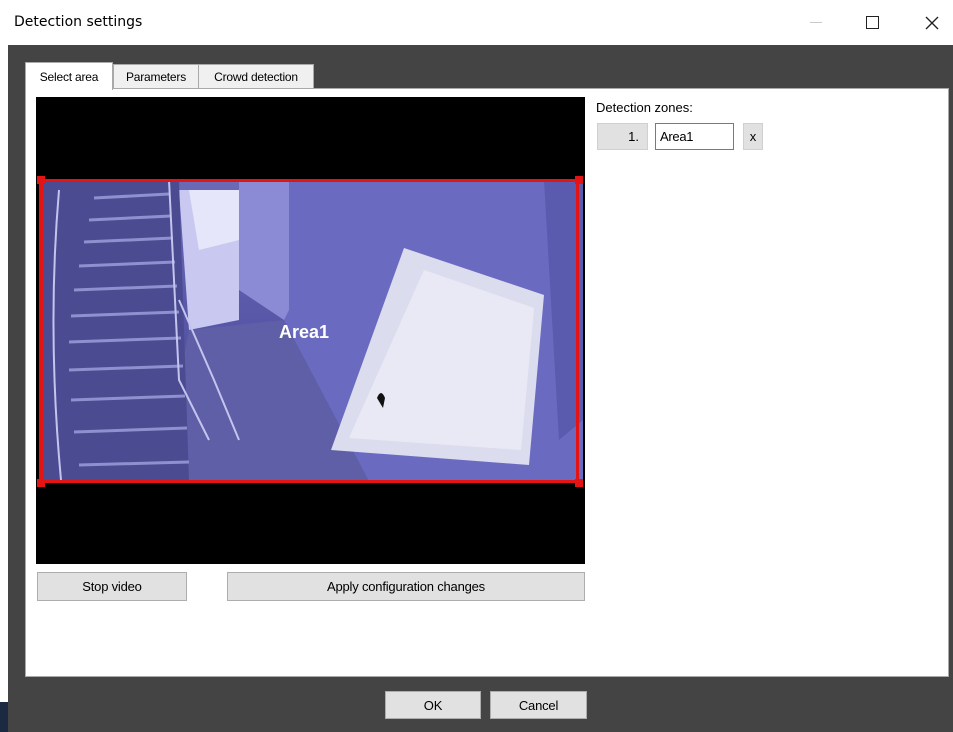 The image size is (953, 732). What do you see at coordinates (69, 76) in the screenshot?
I see `tab-select-area: Select area` at bounding box center [69, 76].